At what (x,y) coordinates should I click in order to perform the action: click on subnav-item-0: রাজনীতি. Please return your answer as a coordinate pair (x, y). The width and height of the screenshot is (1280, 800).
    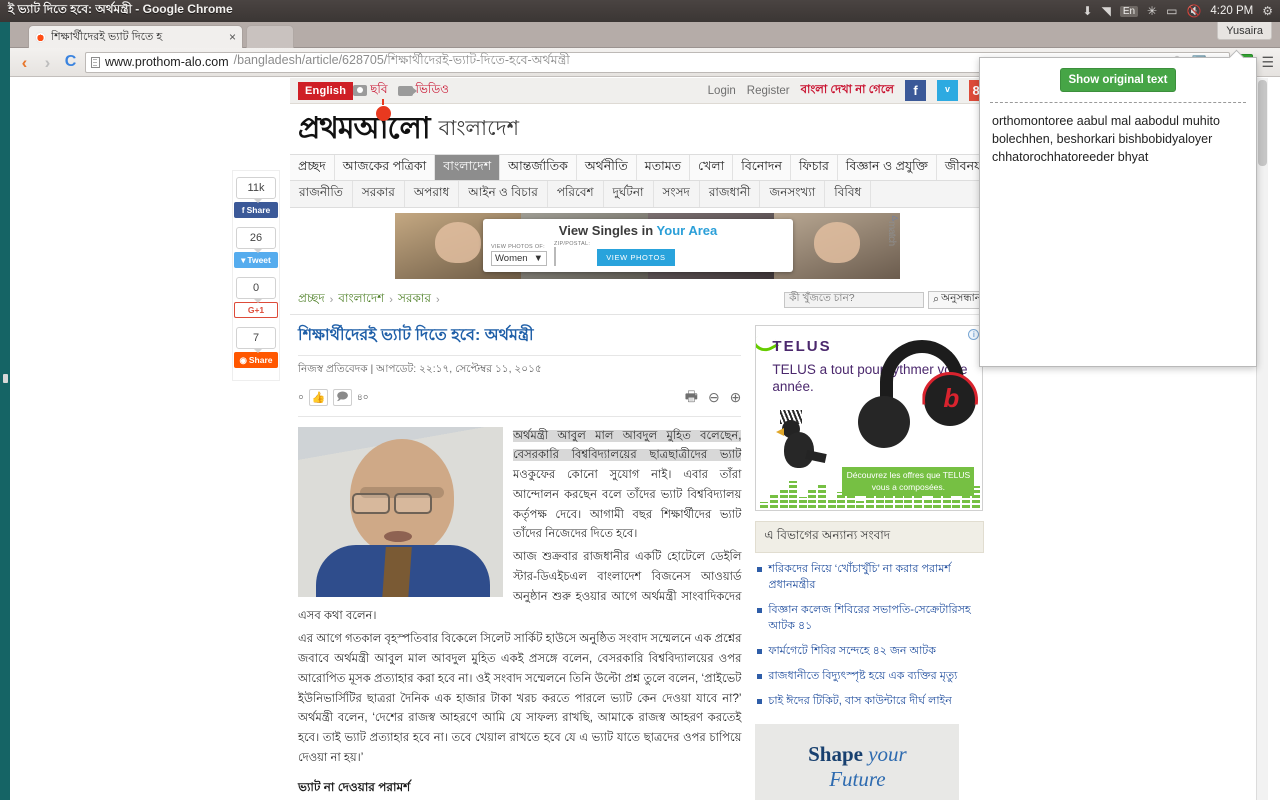
    Looking at the image, I should click on (321, 194).